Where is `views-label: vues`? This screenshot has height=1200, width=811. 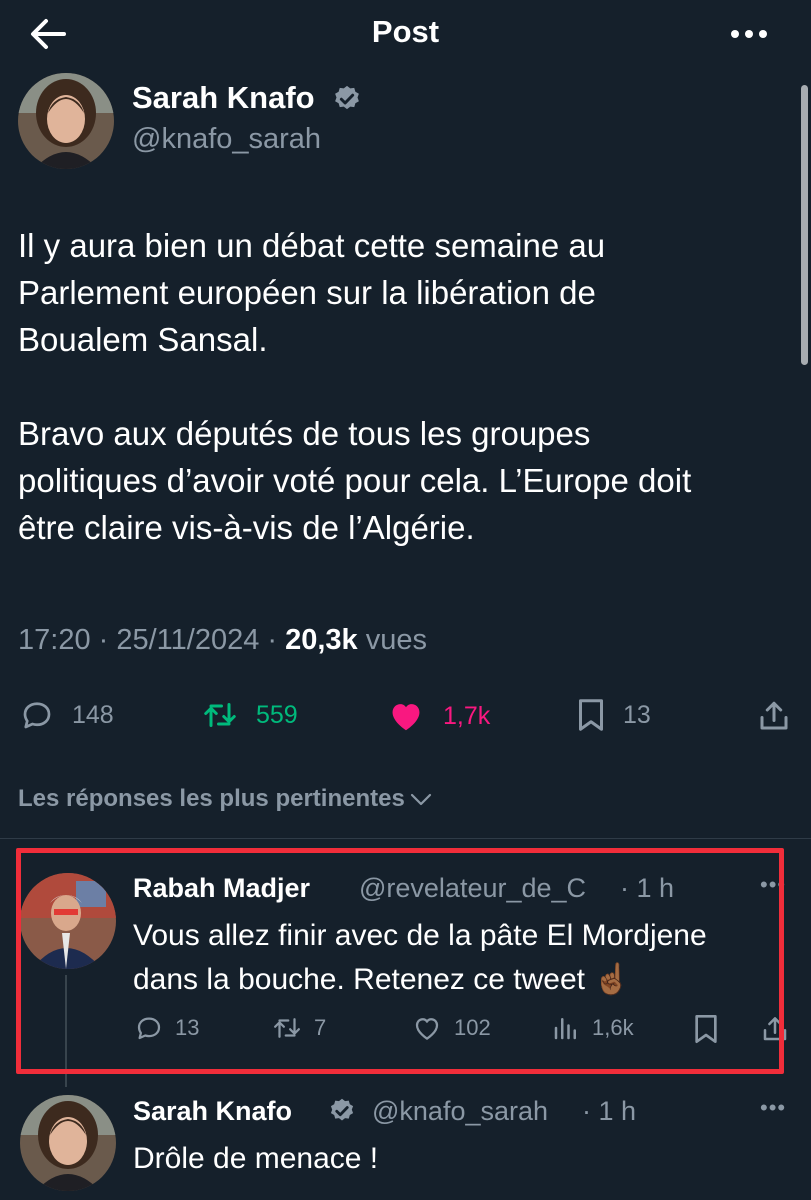
views-label: vues is located at coordinates (392, 640).